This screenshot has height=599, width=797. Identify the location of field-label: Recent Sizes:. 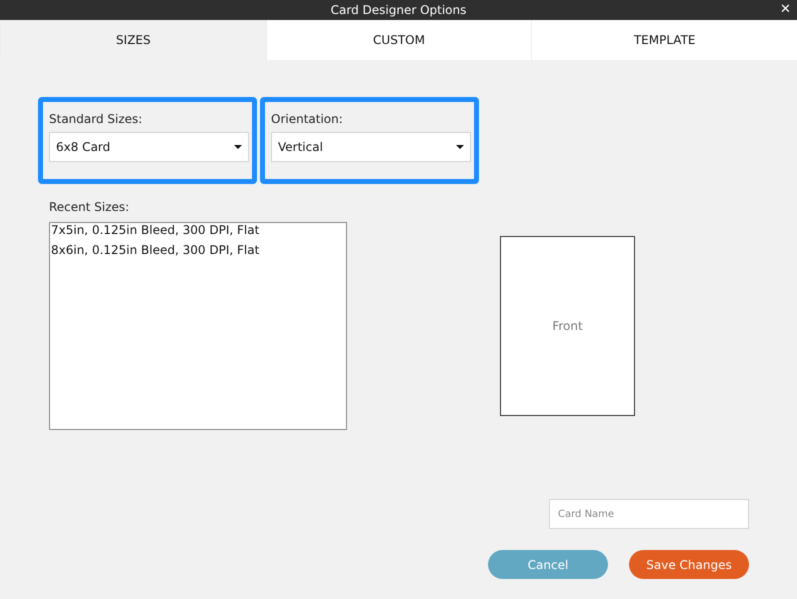
(89, 207).